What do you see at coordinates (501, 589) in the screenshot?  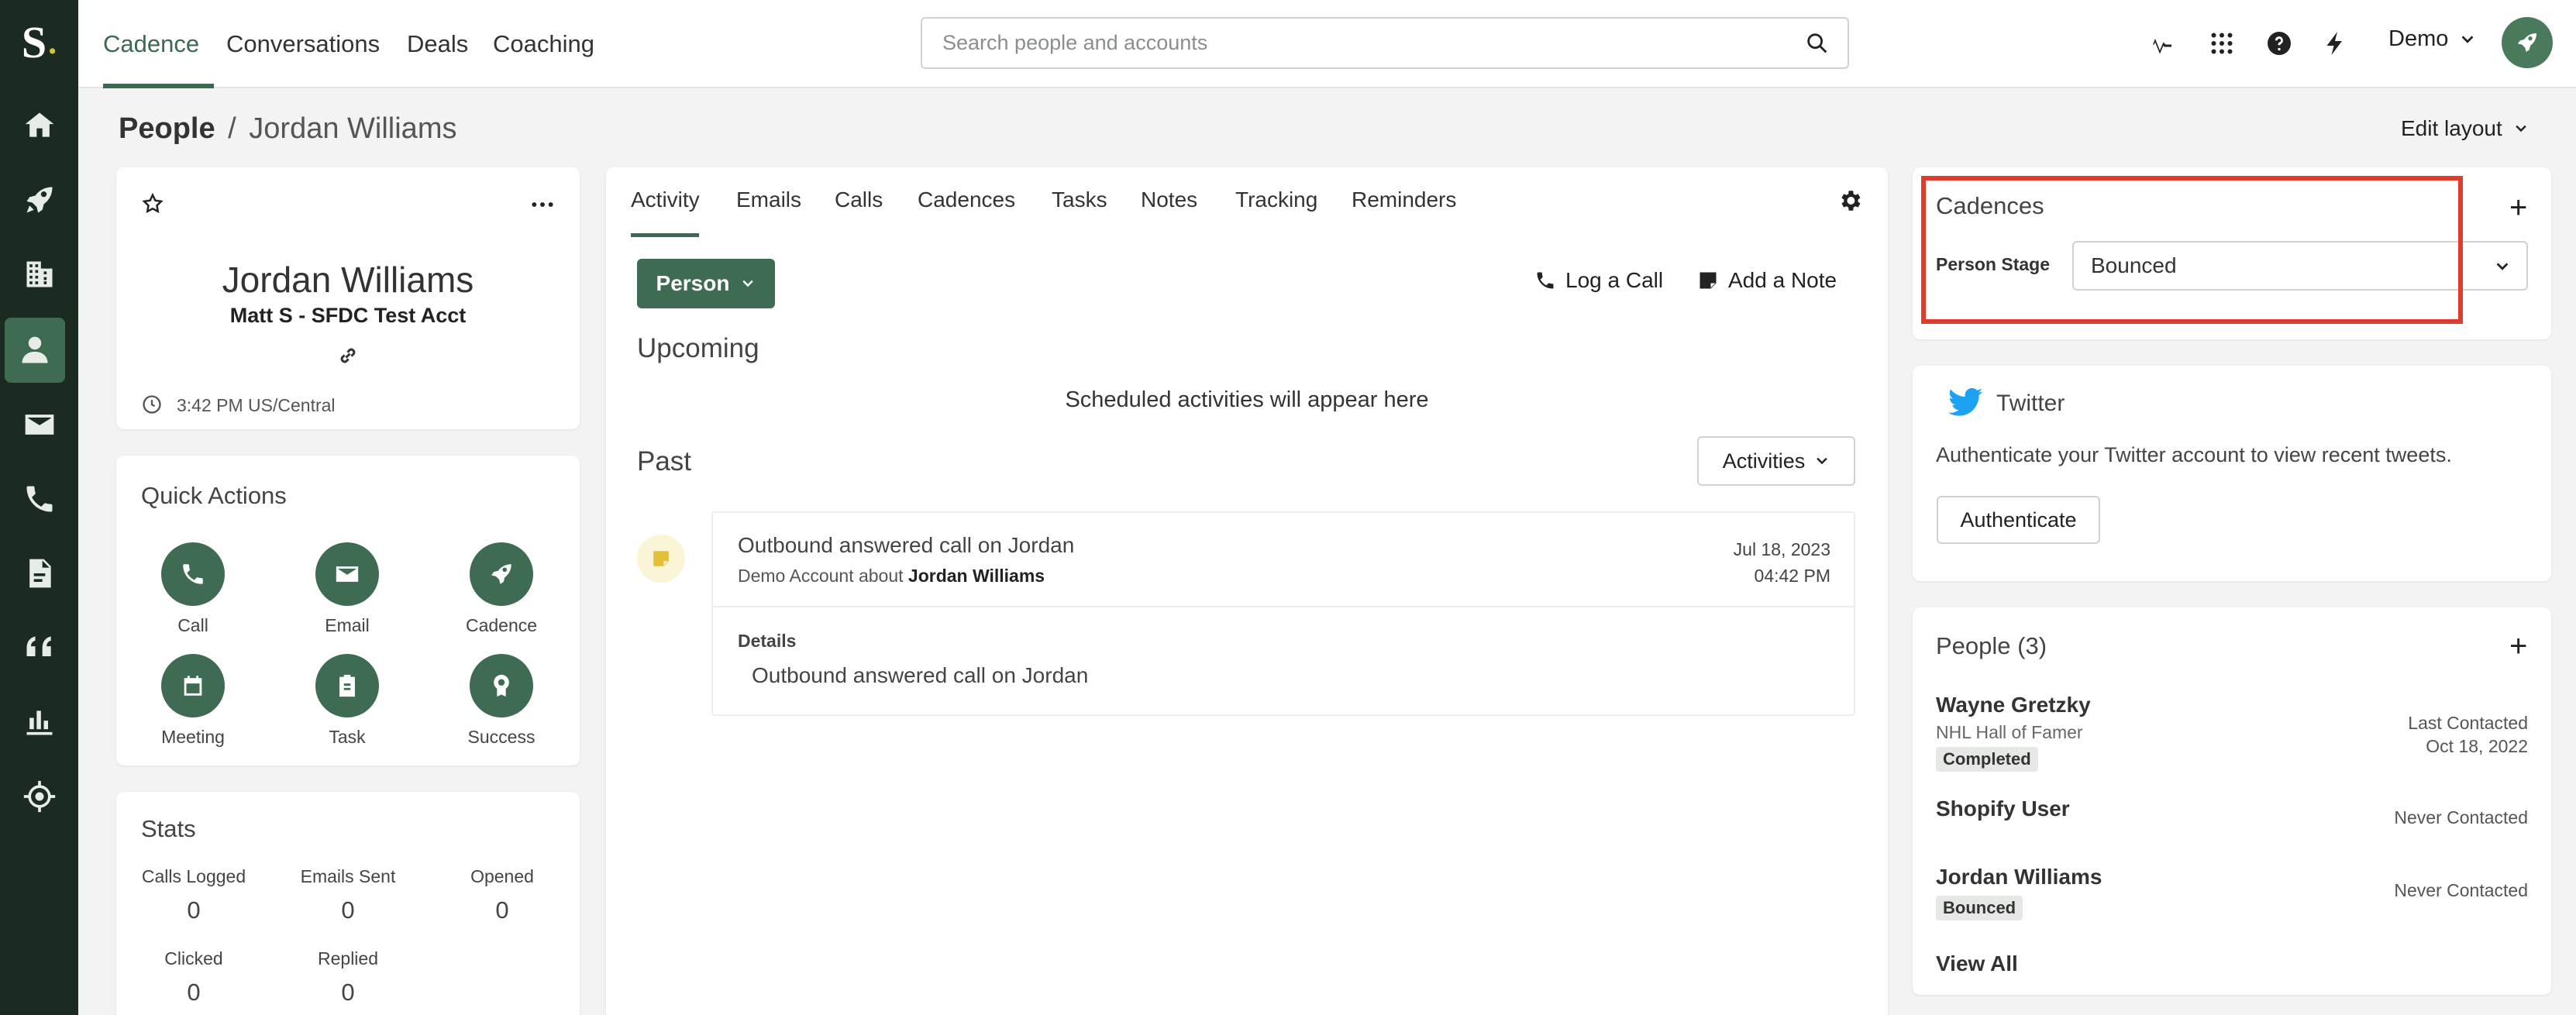 I see `quick-action-cadence: Cadence` at bounding box center [501, 589].